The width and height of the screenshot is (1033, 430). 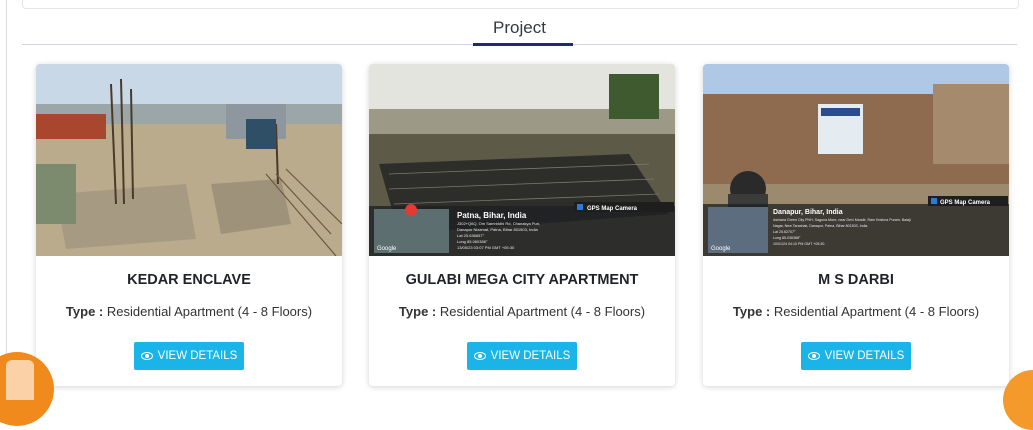 I want to click on left-border, so click(x=6, y=200).